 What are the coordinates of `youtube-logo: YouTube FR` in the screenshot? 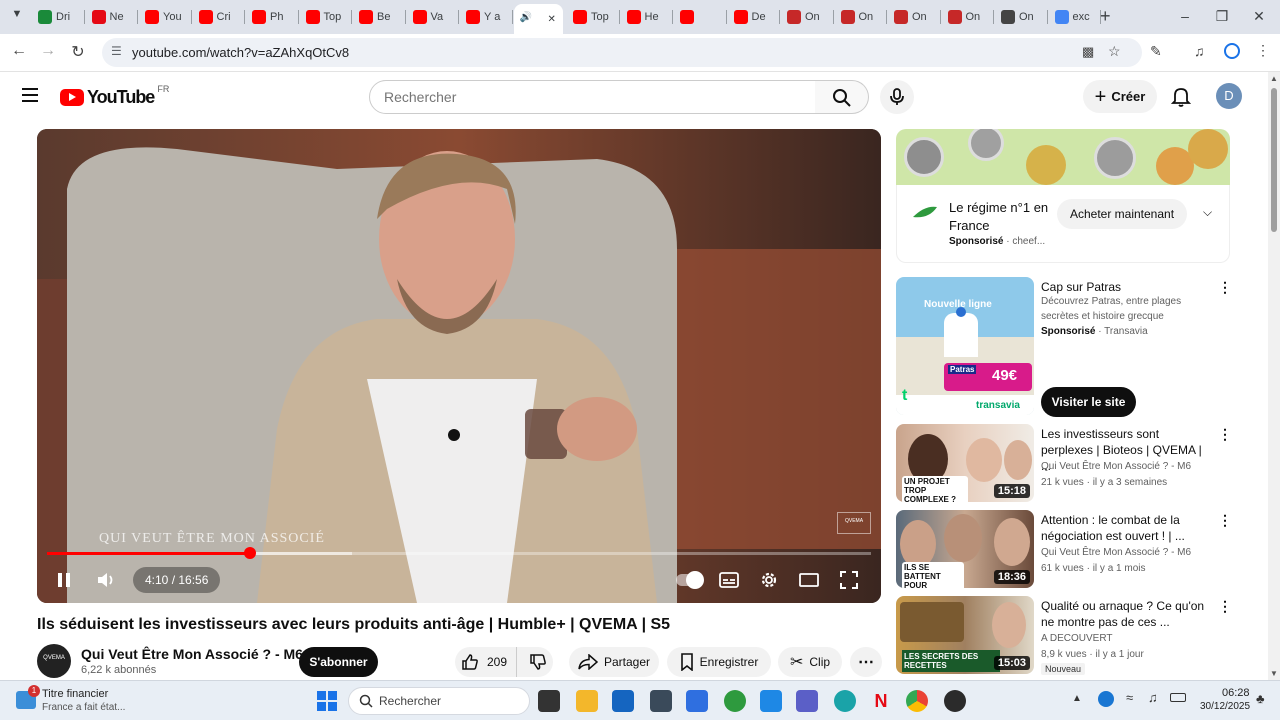 It's located at (114, 96).